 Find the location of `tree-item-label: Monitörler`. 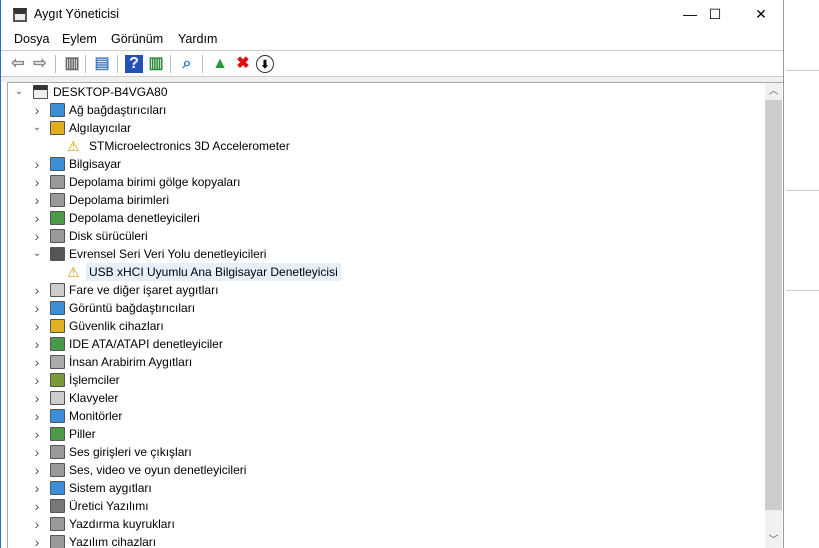

tree-item-label: Monitörler is located at coordinates (96, 416).